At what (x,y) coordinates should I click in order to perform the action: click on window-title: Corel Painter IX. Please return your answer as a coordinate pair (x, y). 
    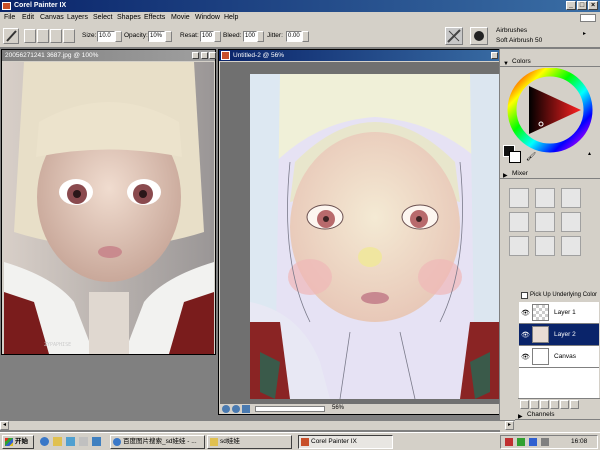
    Looking at the image, I should click on (40, 5).